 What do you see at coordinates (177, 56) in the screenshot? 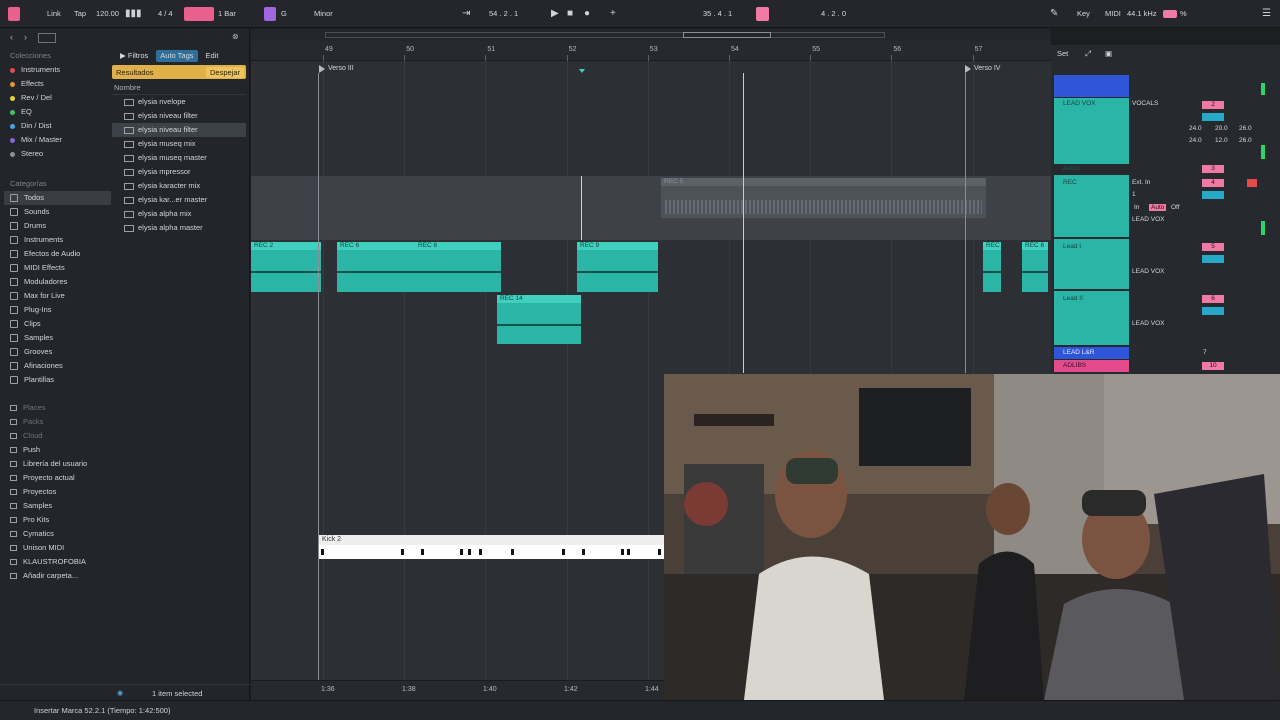
I see `auto-tags-button: Auto Tags` at bounding box center [177, 56].